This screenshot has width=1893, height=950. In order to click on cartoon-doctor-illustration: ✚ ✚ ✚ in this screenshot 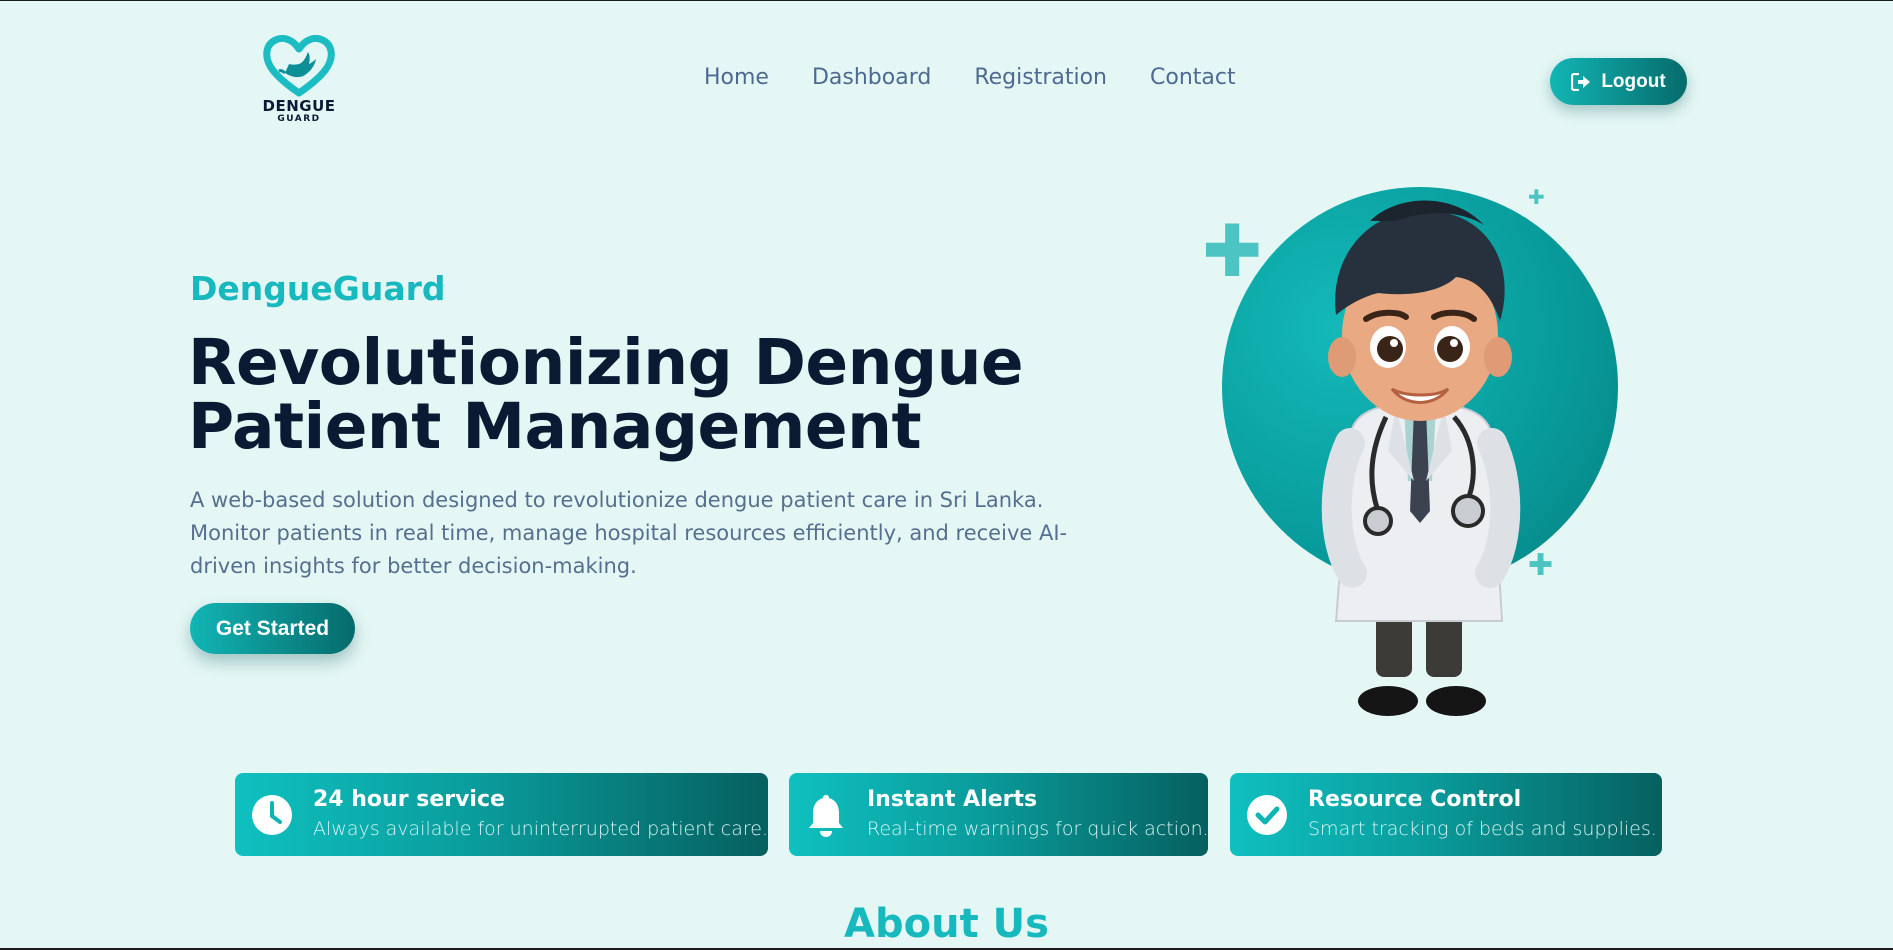, I will do `click(1409, 461)`.